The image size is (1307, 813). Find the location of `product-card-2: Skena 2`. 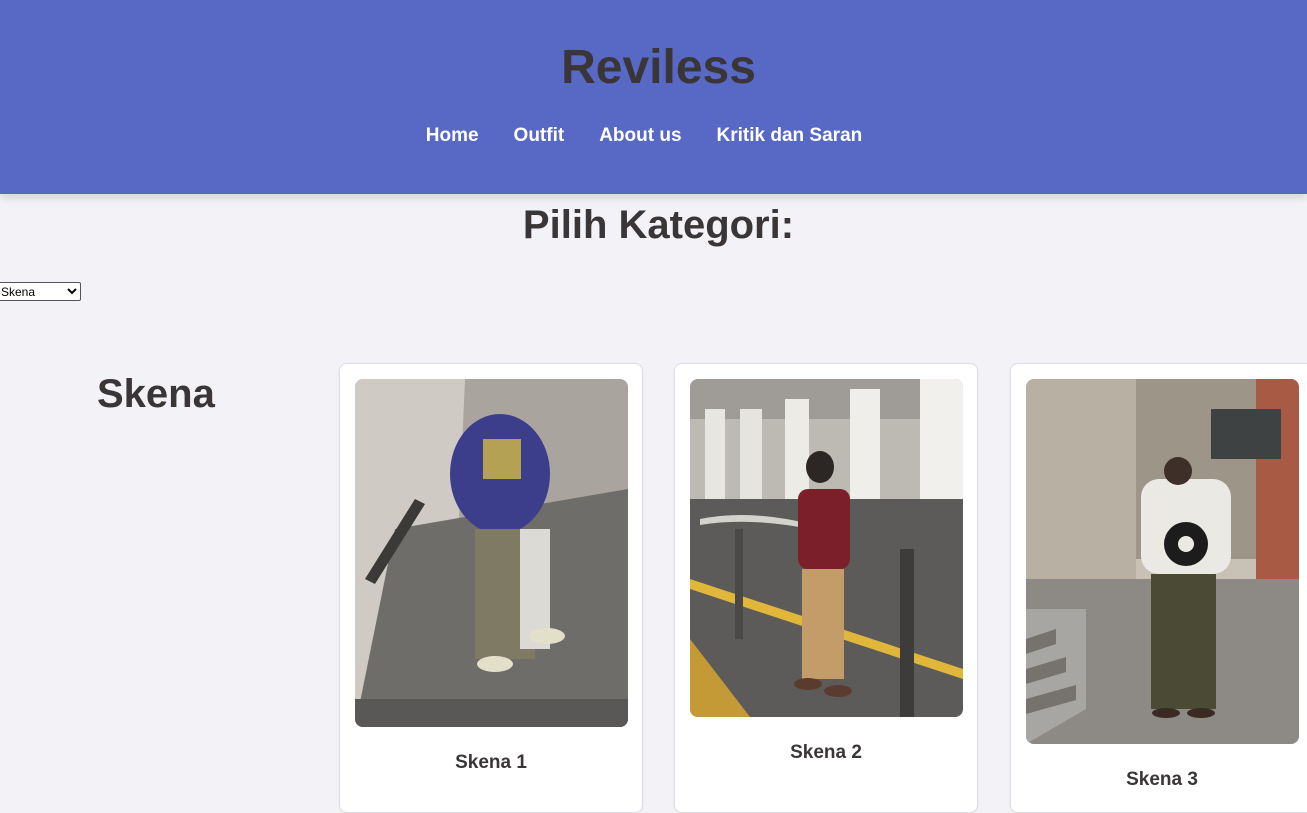

product-card-2: Skena 2 is located at coordinates (826, 588).